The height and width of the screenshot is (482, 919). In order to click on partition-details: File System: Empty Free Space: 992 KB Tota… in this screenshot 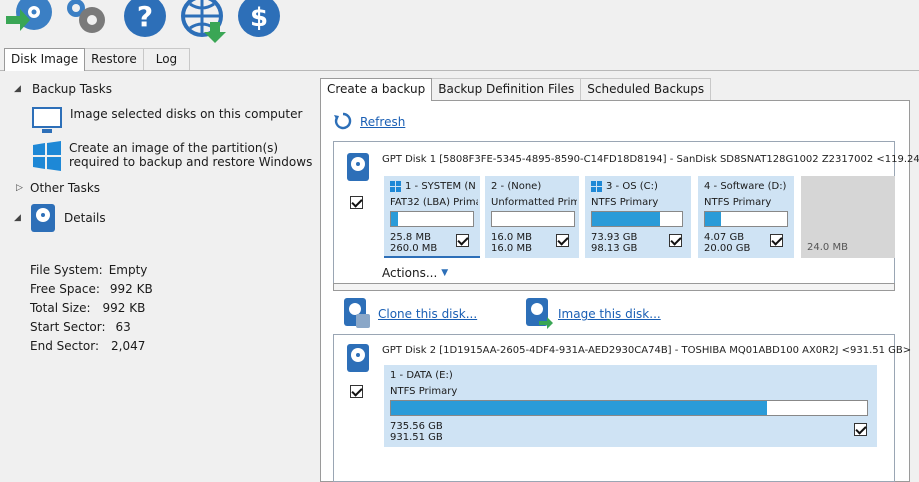, I will do `click(91, 308)`.